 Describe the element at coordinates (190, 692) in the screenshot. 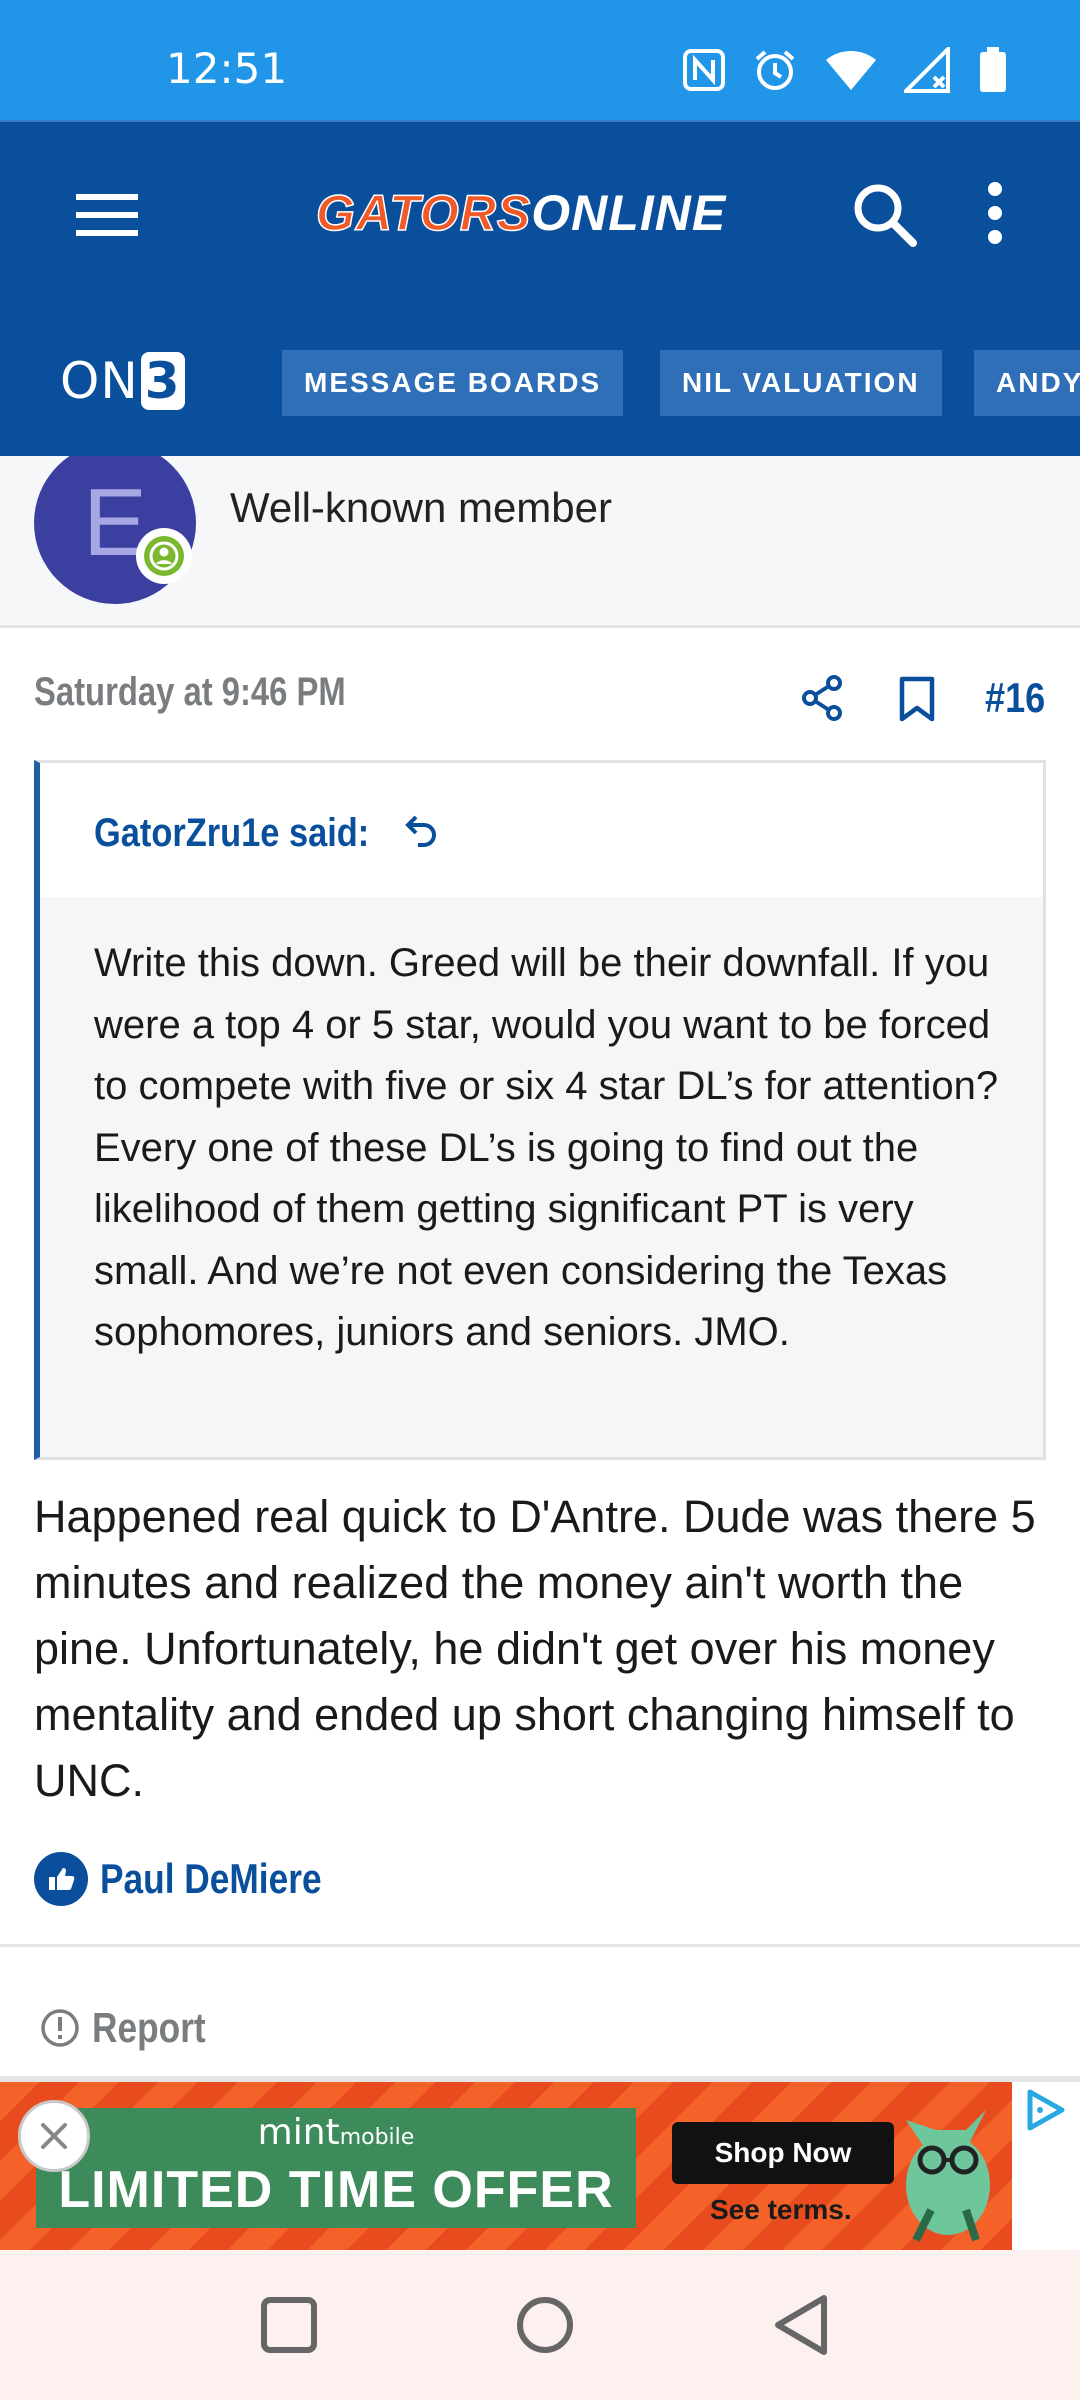

I see `post-timestamp: Saturday at 9:46 PM` at that location.